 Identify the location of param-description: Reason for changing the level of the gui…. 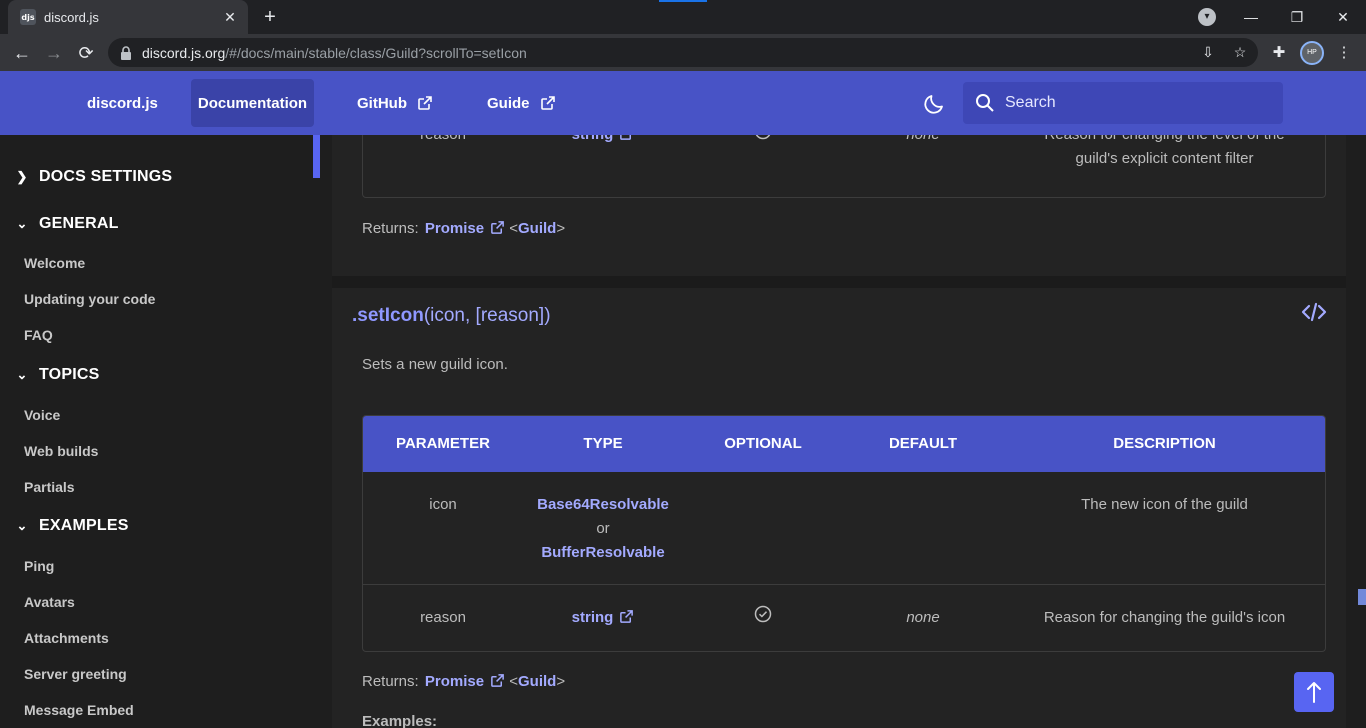
(1164, 153).